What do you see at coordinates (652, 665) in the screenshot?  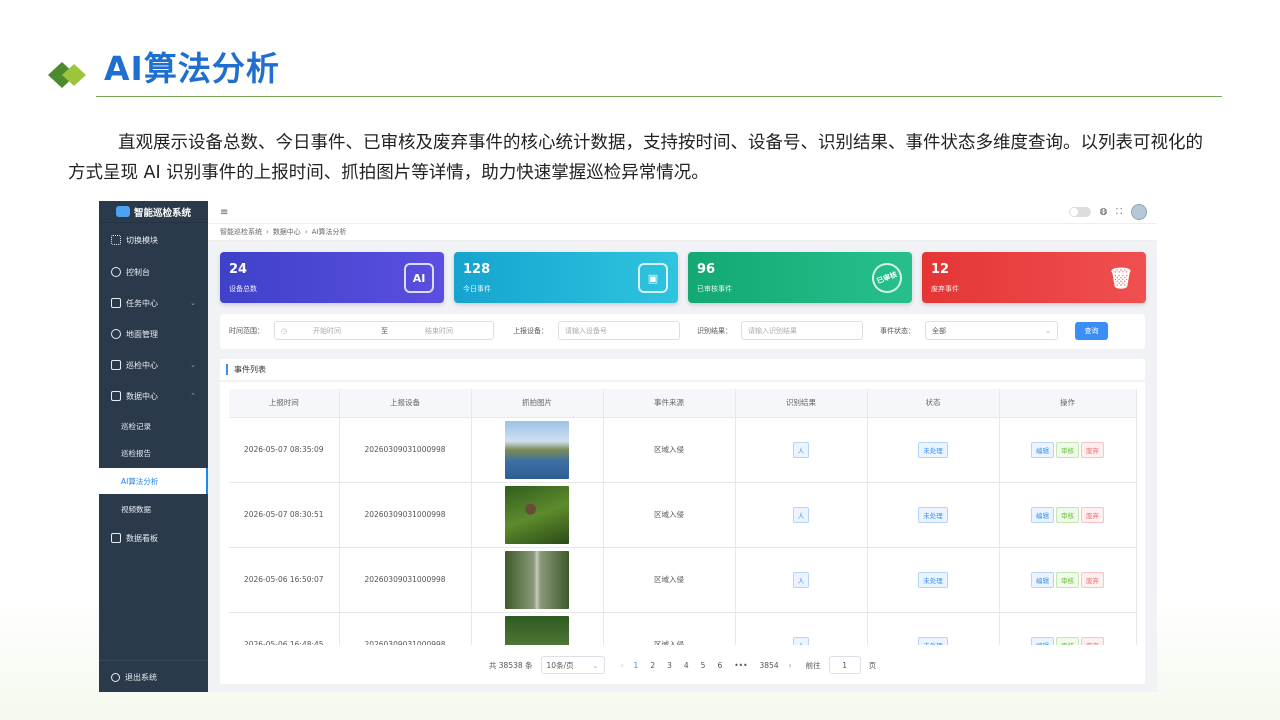 I see `page-number: 2` at bounding box center [652, 665].